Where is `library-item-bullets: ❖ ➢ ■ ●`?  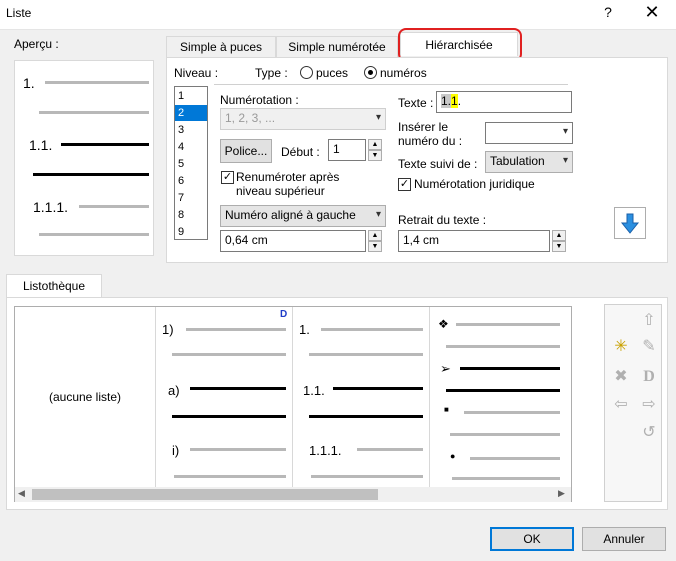
library-item-bullets: ❖ ➢ ■ ● is located at coordinates (501, 397).